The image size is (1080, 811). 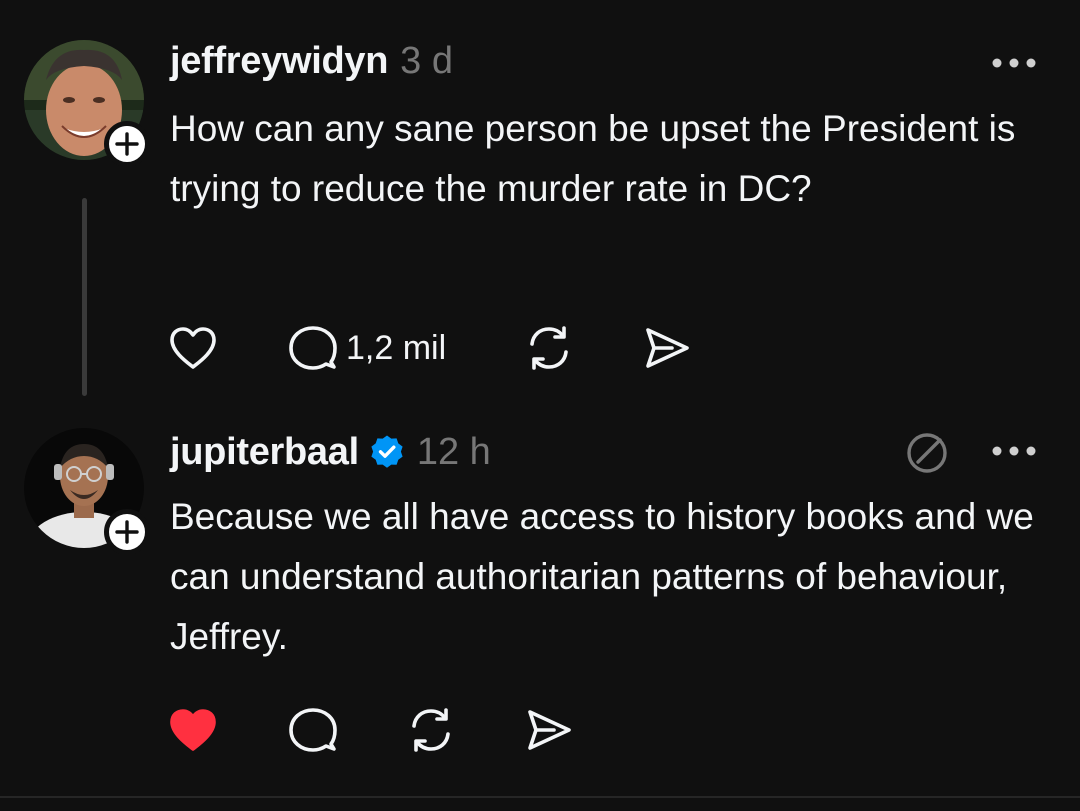 I want to click on timestamp: 3 d, so click(x=426, y=61).